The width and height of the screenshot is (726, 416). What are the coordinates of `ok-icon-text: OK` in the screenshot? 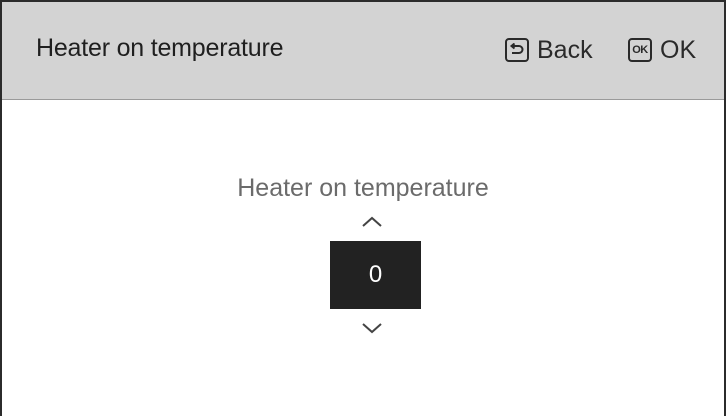 It's located at (640, 49).